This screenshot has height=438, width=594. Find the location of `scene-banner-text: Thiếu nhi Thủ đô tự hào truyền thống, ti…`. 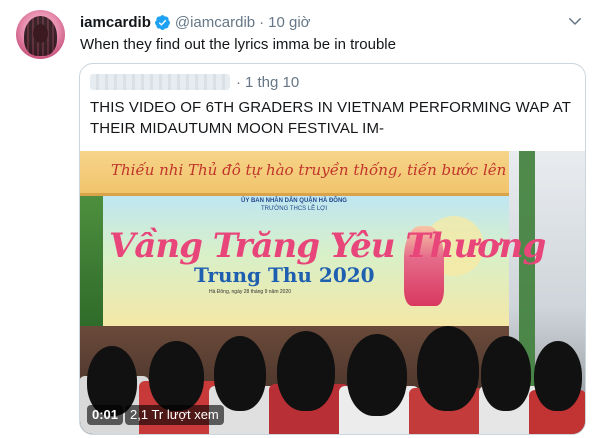

scene-banner-text: Thiếu nhi Thủ đô tự hào truyền thống, ti… is located at coordinates (331, 170).